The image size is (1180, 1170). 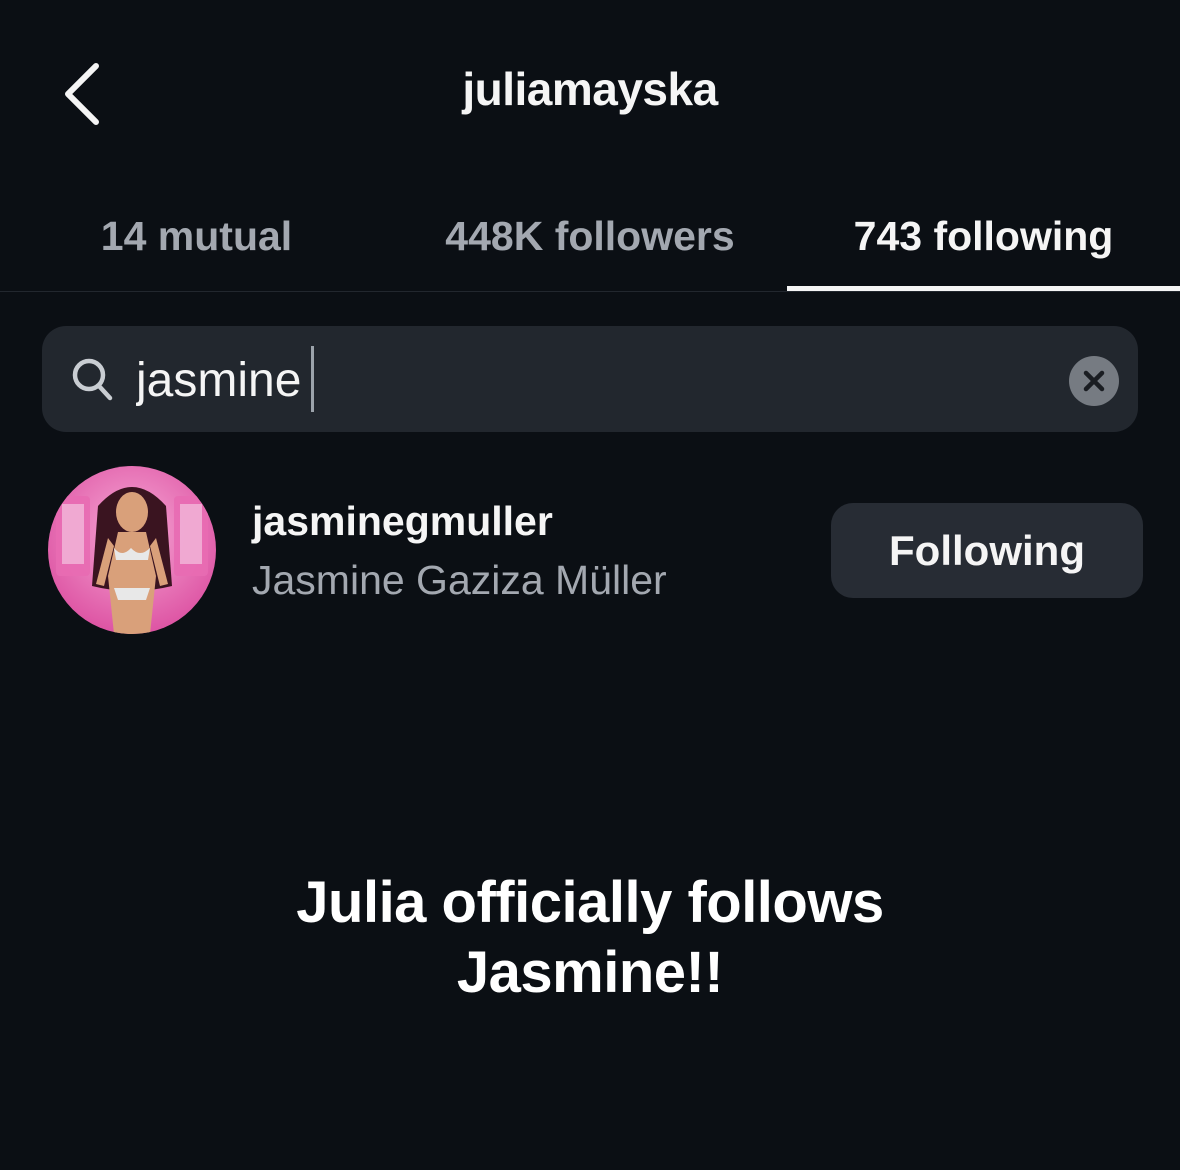 What do you see at coordinates (987, 550) in the screenshot?
I see `following-button: Following` at bounding box center [987, 550].